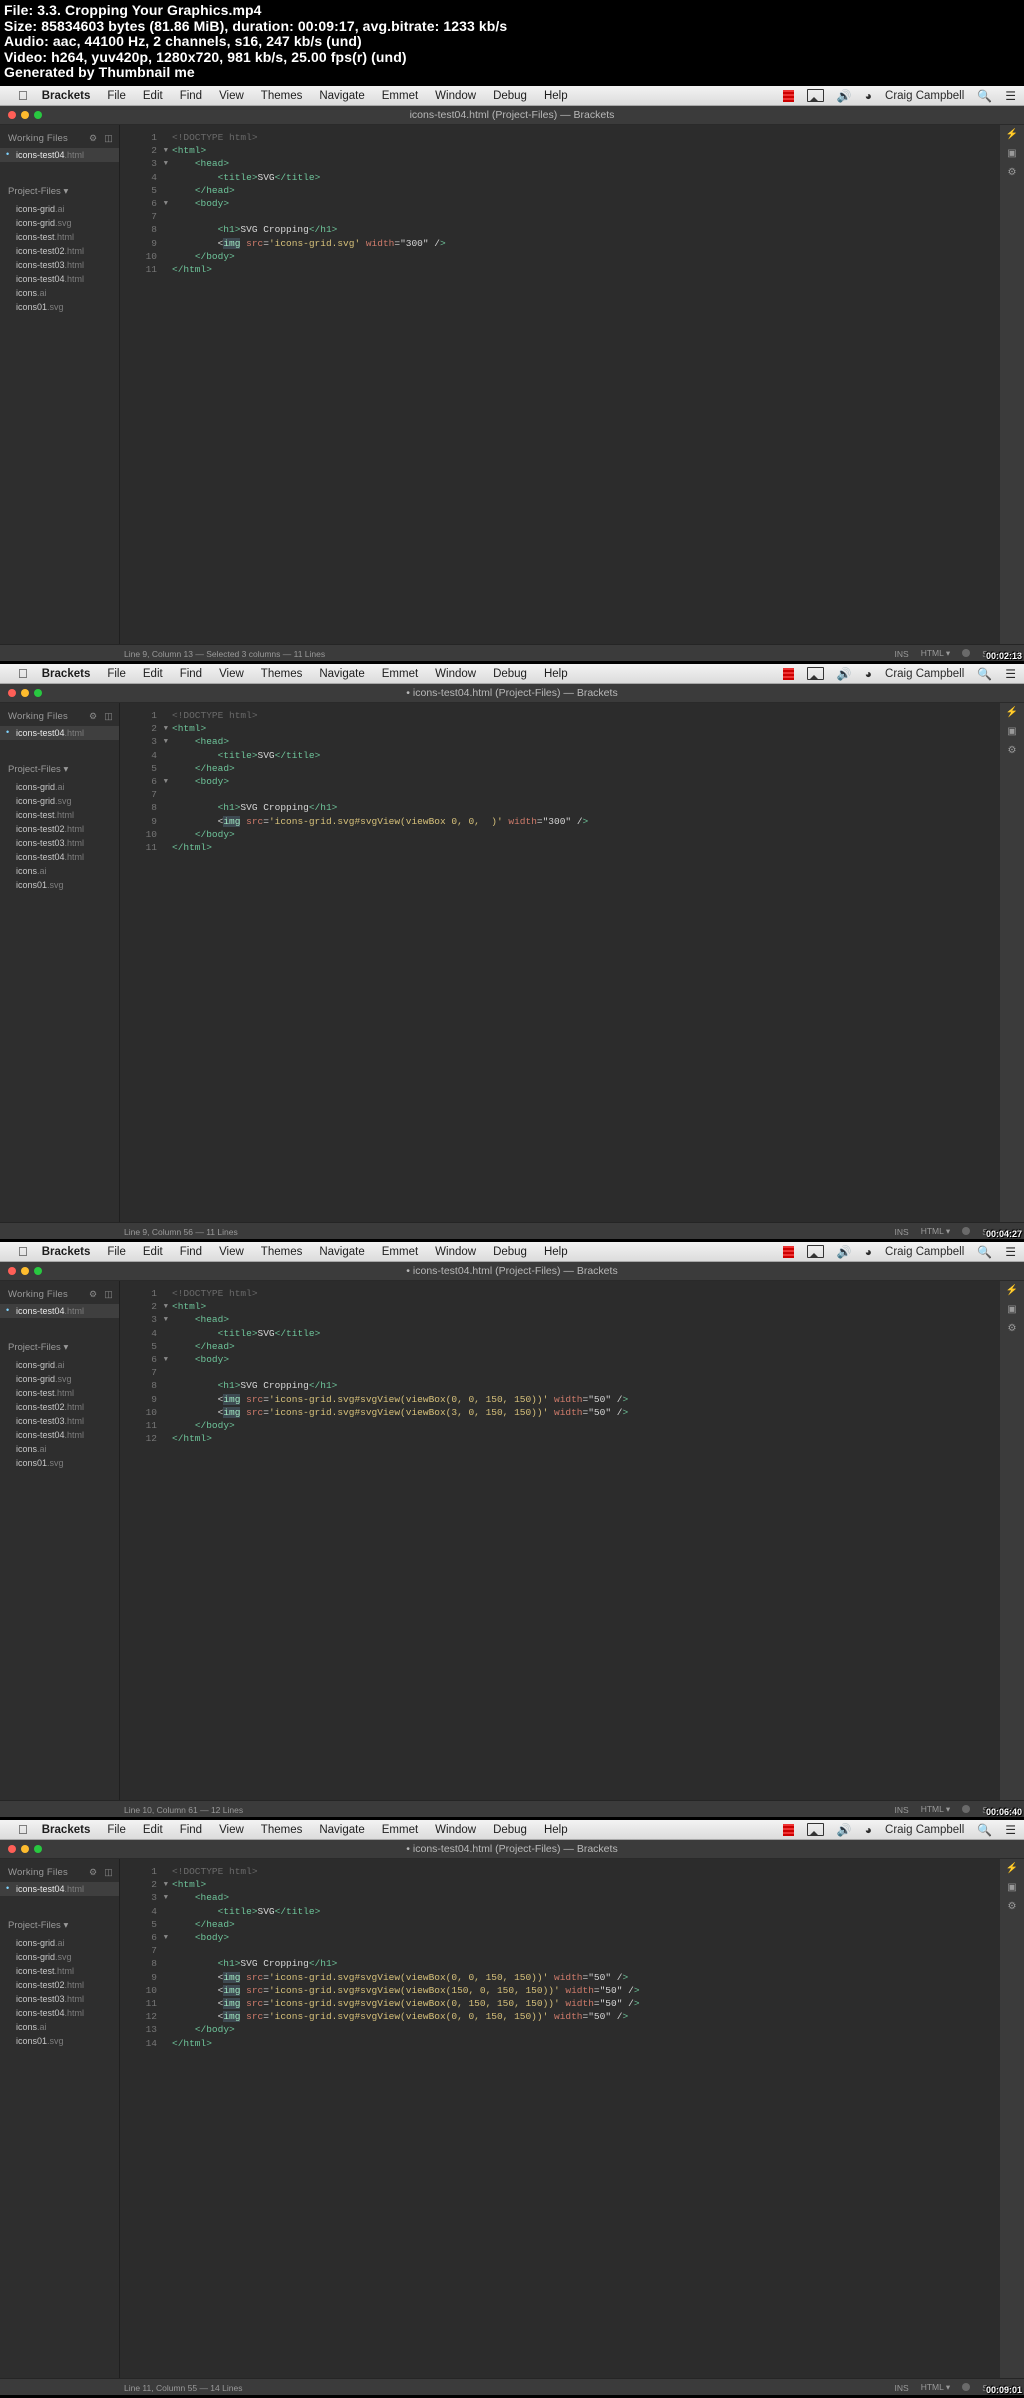 This screenshot has width=1024, height=2398. What do you see at coordinates (586, 203) in the screenshot?
I see `code-line: <body>` at bounding box center [586, 203].